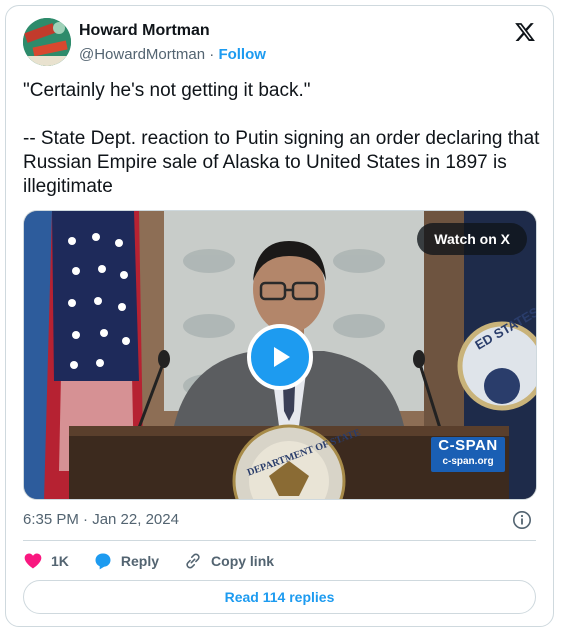 The height and width of the screenshot is (632, 563). Describe the element at coordinates (242, 54) in the screenshot. I see `follow-button: Follow` at that location.